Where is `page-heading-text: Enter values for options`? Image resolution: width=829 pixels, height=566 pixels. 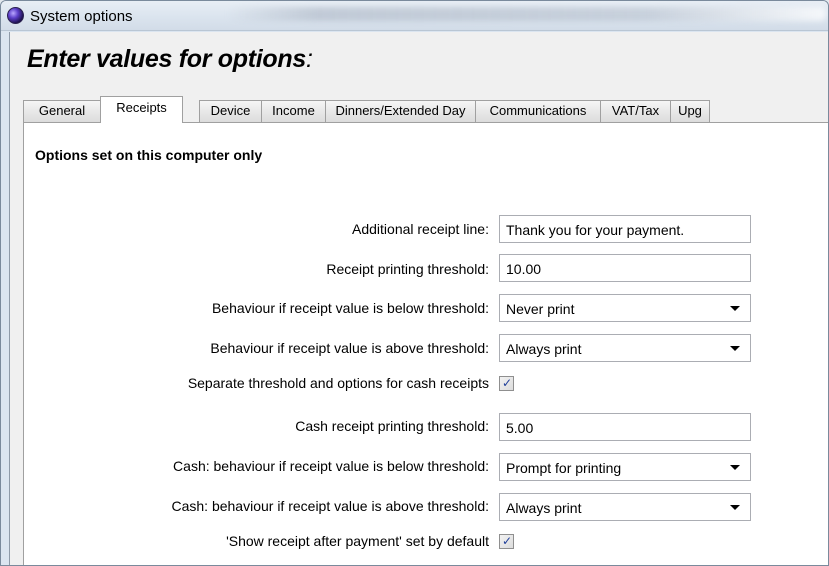 page-heading-text: Enter values for options is located at coordinates (166, 59).